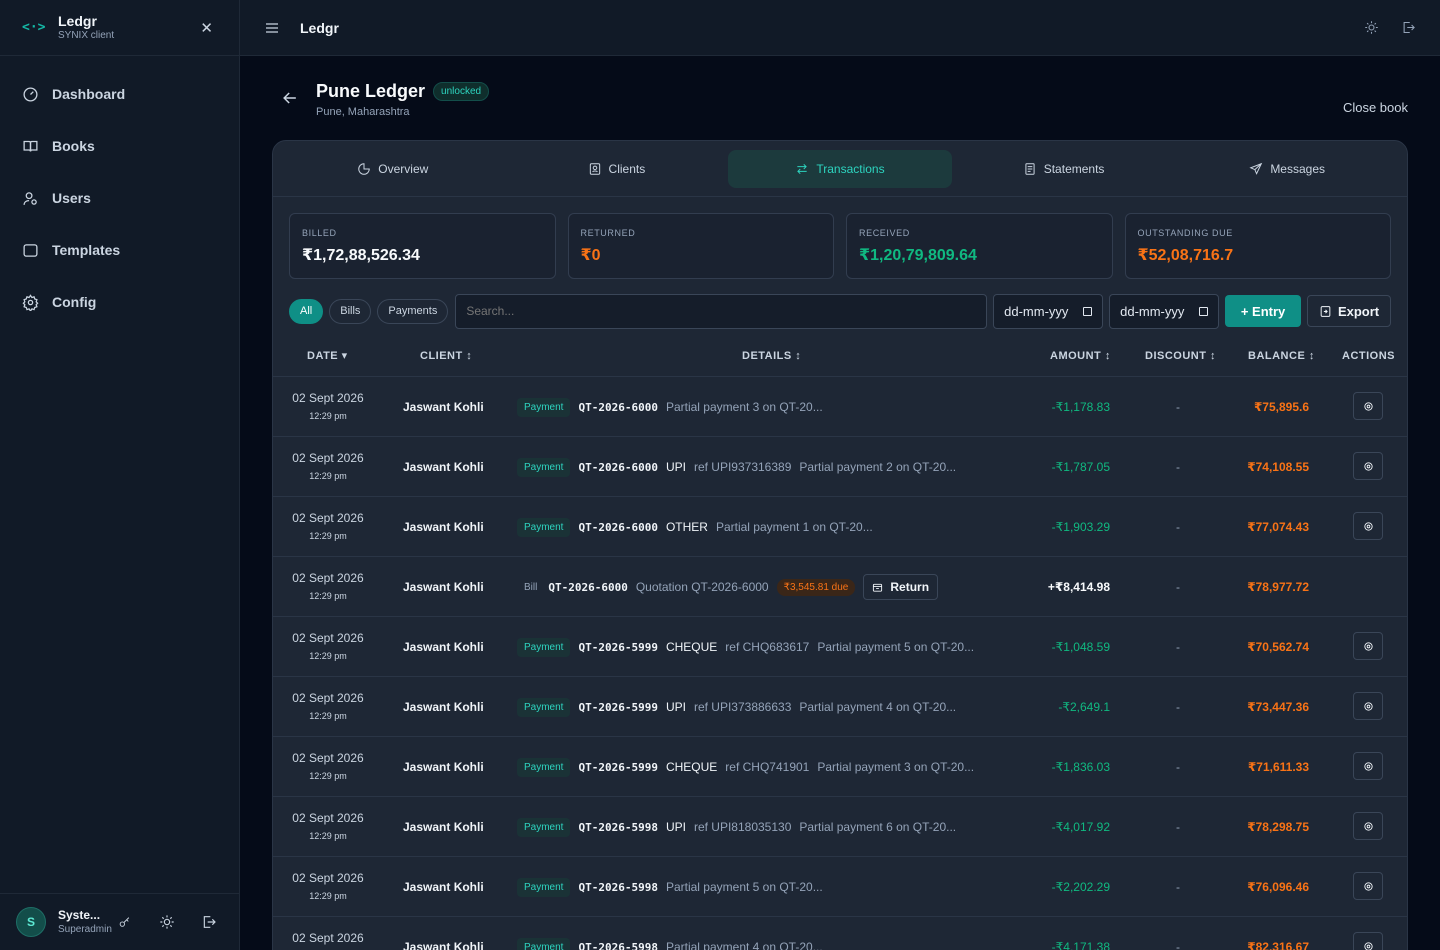  I want to click on sidebar-item-templates: Templates, so click(119, 250).